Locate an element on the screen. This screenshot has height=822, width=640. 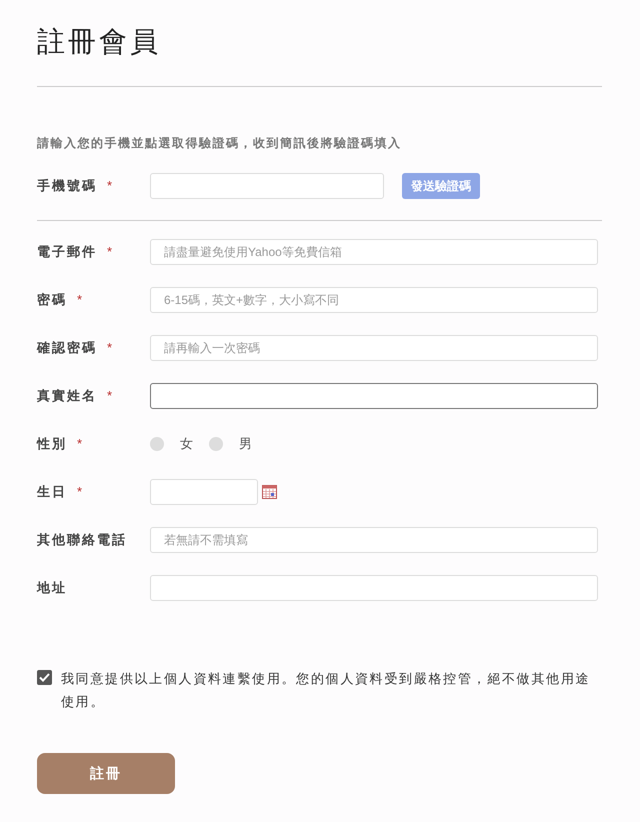
instruction-text: 請輸入您的手機並點選取得驗證碼，收到簡訊後將驗證碼填入 is located at coordinates (219, 143).